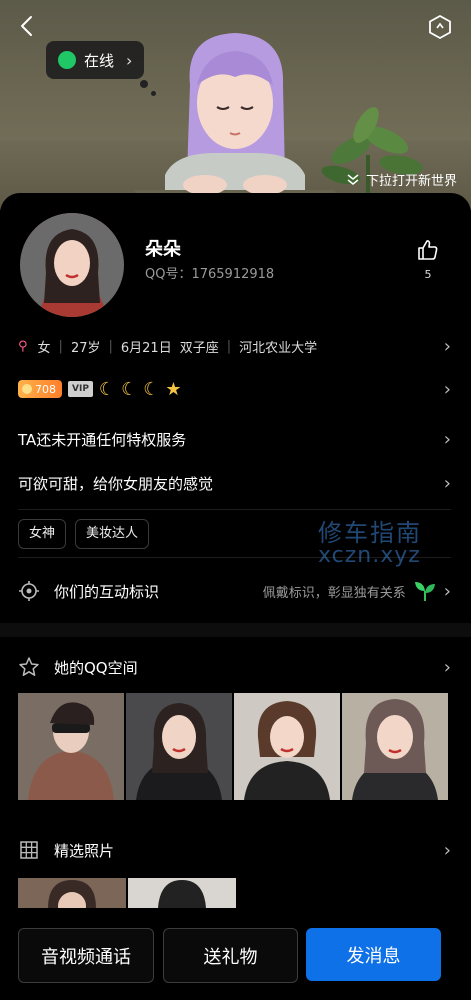 Image resolution: width=471 pixels, height=1000 pixels. Describe the element at coordinates (234, 850) in the screenshot. I see `featured-photos-row: 精选照片 ›` at that location.